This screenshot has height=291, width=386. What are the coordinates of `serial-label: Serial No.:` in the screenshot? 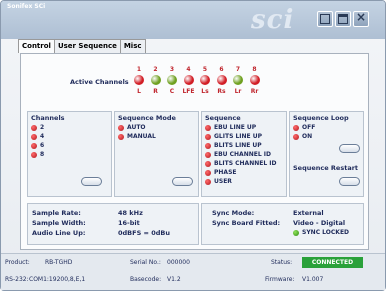 It's located at (145, 262).